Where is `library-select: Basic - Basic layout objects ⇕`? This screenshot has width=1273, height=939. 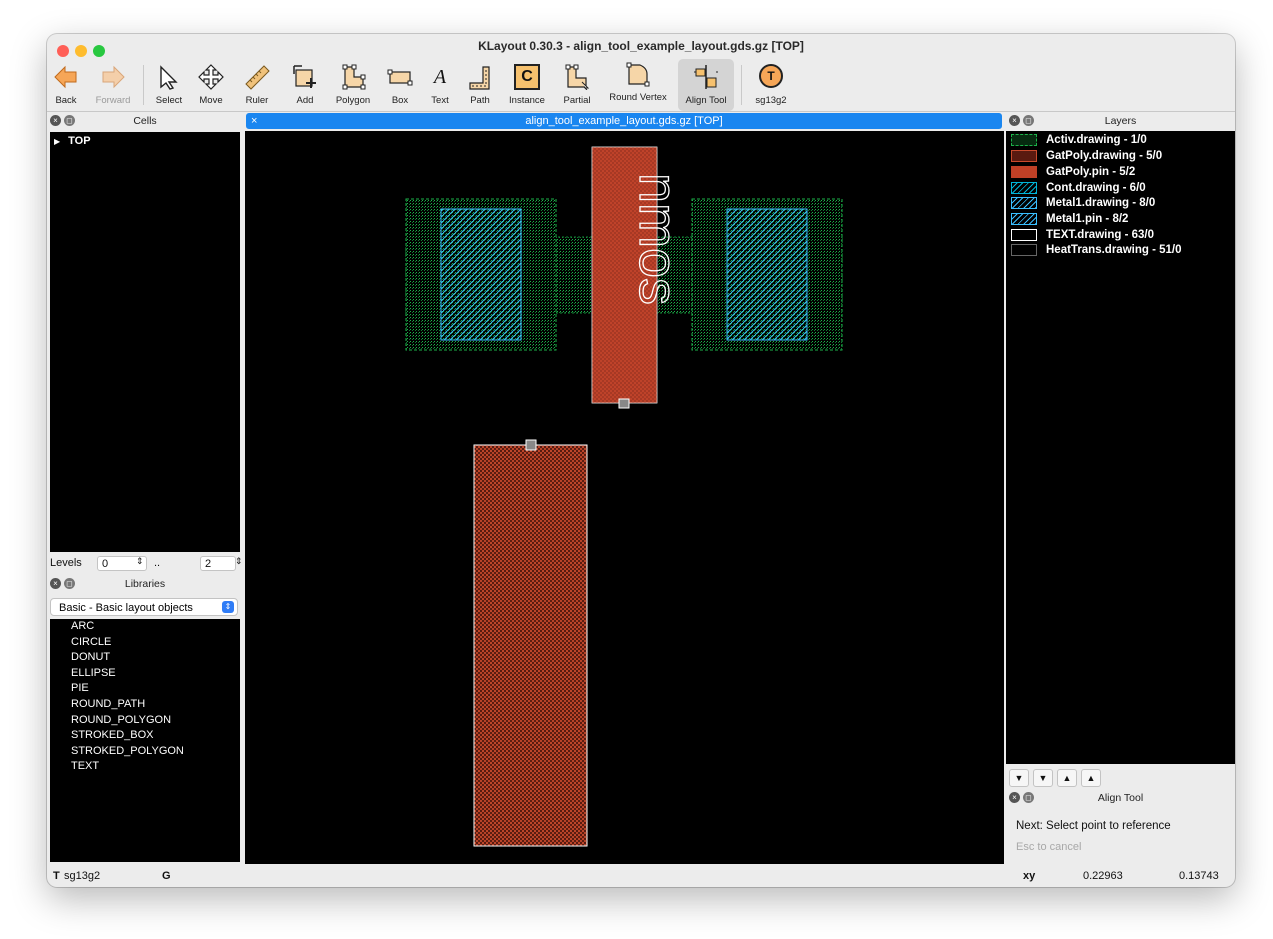 library-select: Basic - Basic layout objects ⇕ is located at coordinates (144, 607).